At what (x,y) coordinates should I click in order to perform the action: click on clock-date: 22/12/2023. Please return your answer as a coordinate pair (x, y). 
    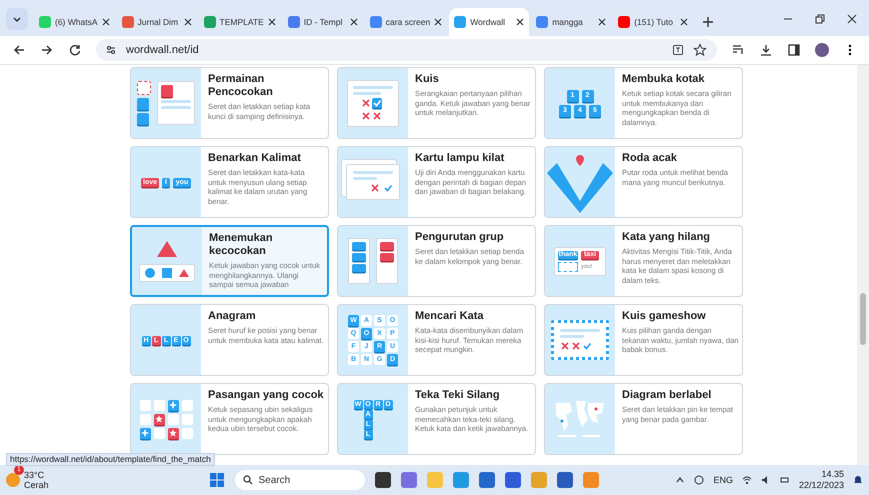
    Looking at the image, I should click on (821, 485).